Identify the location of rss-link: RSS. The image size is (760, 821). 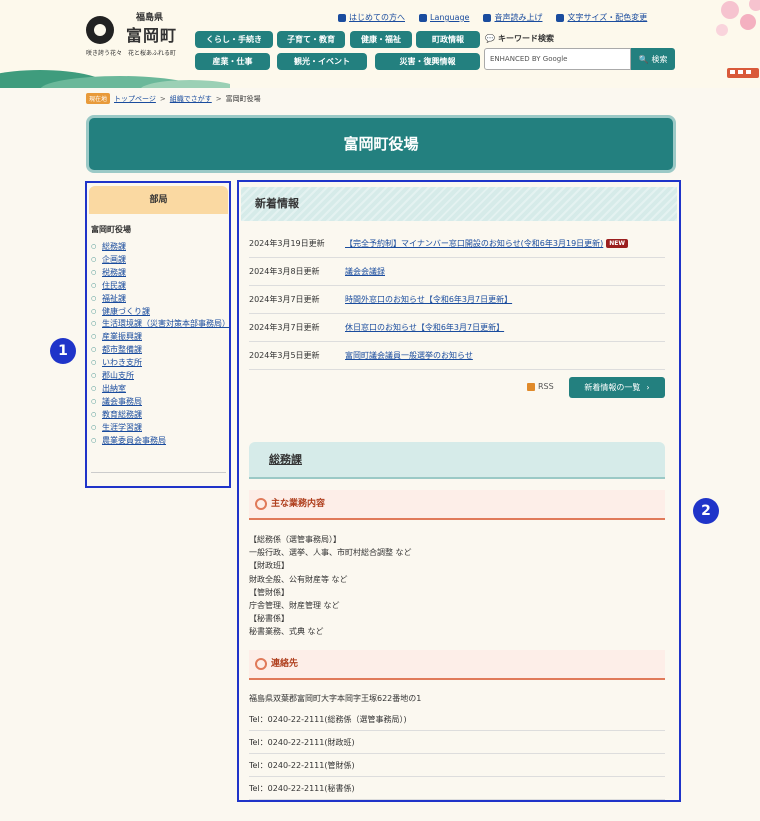
(540, 386).